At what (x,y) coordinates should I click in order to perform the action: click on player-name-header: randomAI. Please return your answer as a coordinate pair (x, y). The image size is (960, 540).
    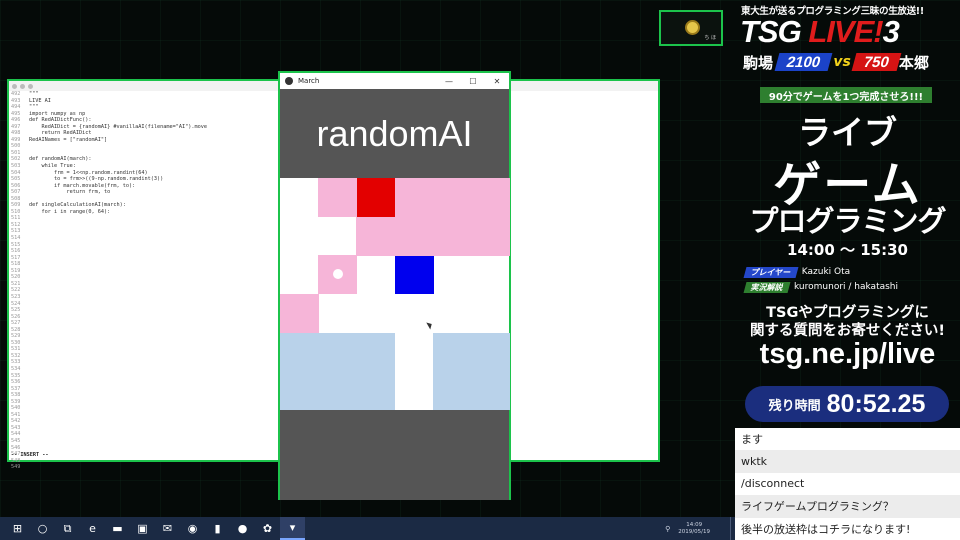
    Looking at the image, I should click on (394, 133).